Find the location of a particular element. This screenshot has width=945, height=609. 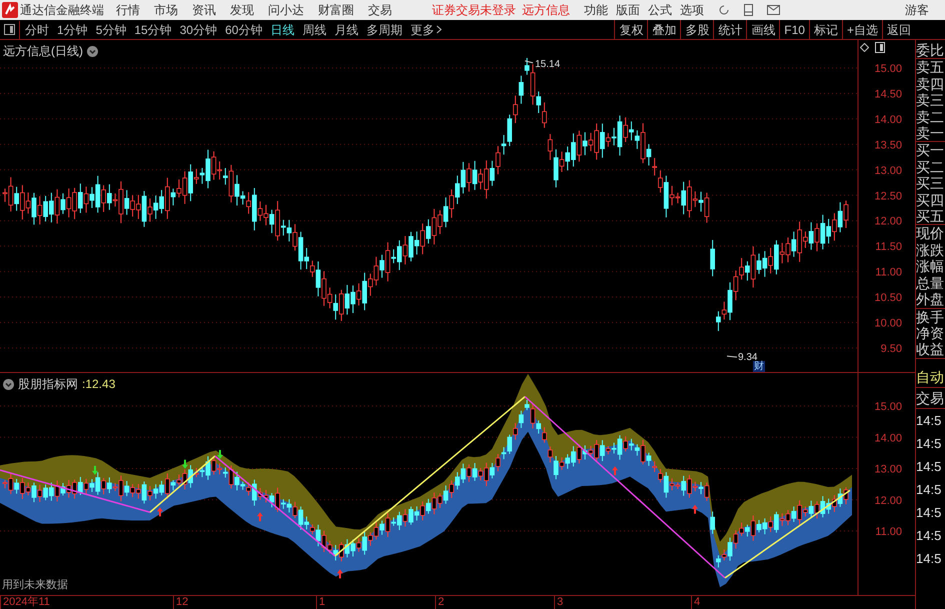

period-tab: 1分钟 is located at coordinates (72, 29).